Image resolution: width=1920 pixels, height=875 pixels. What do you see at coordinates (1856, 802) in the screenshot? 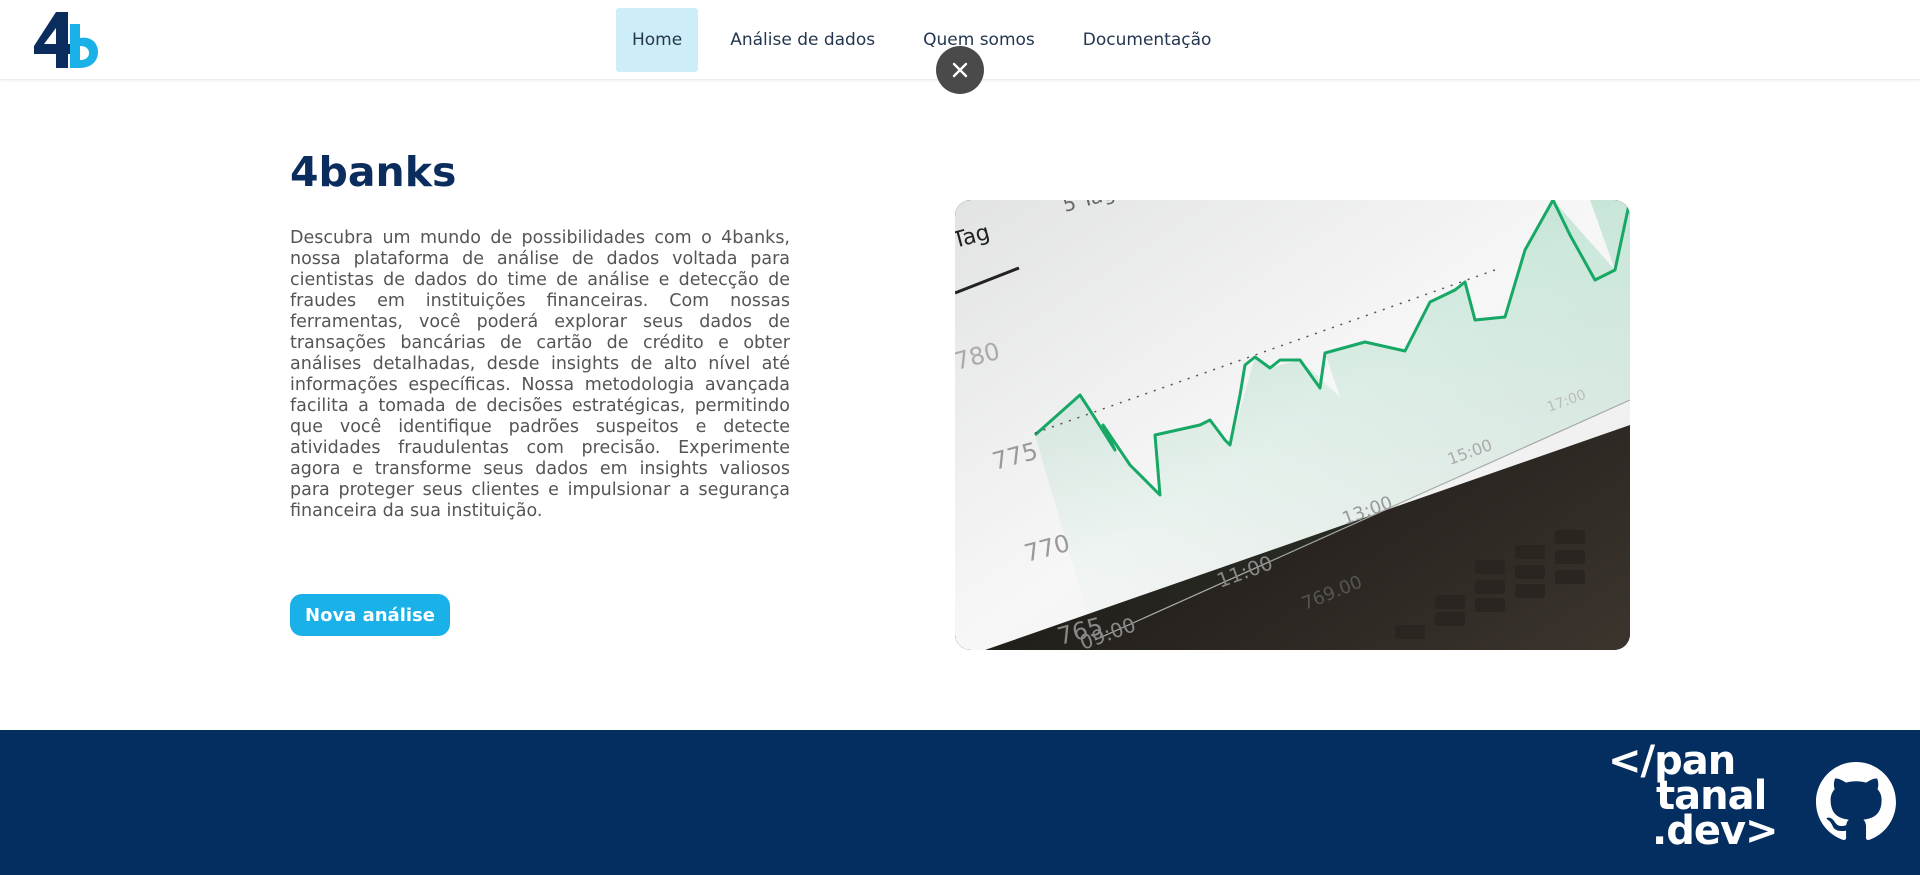
I see `github-icon` at bounding box center [1856, 802].